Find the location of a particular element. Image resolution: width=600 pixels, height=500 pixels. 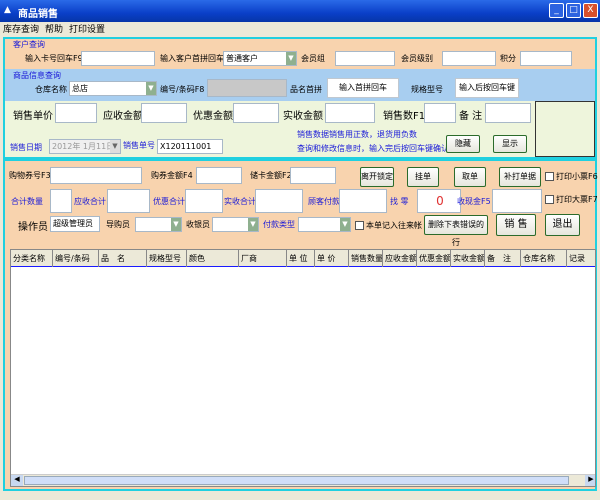

voucher-amt-label: 购券金额F4 is located at coordinates (172, 175).